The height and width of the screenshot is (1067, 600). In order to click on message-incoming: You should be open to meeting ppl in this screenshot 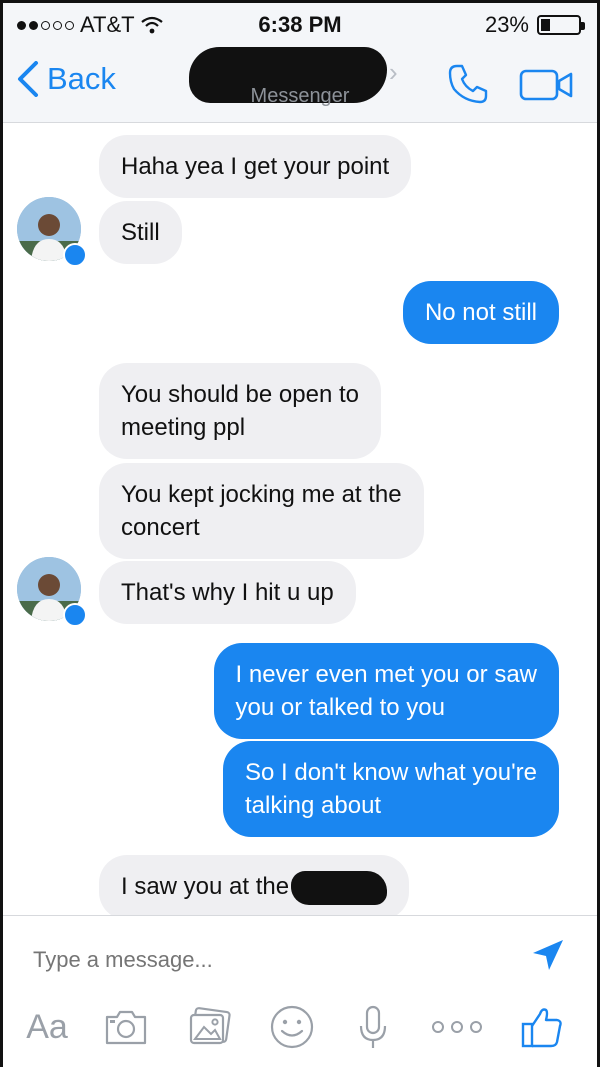, I will do `click(240, 411)`.